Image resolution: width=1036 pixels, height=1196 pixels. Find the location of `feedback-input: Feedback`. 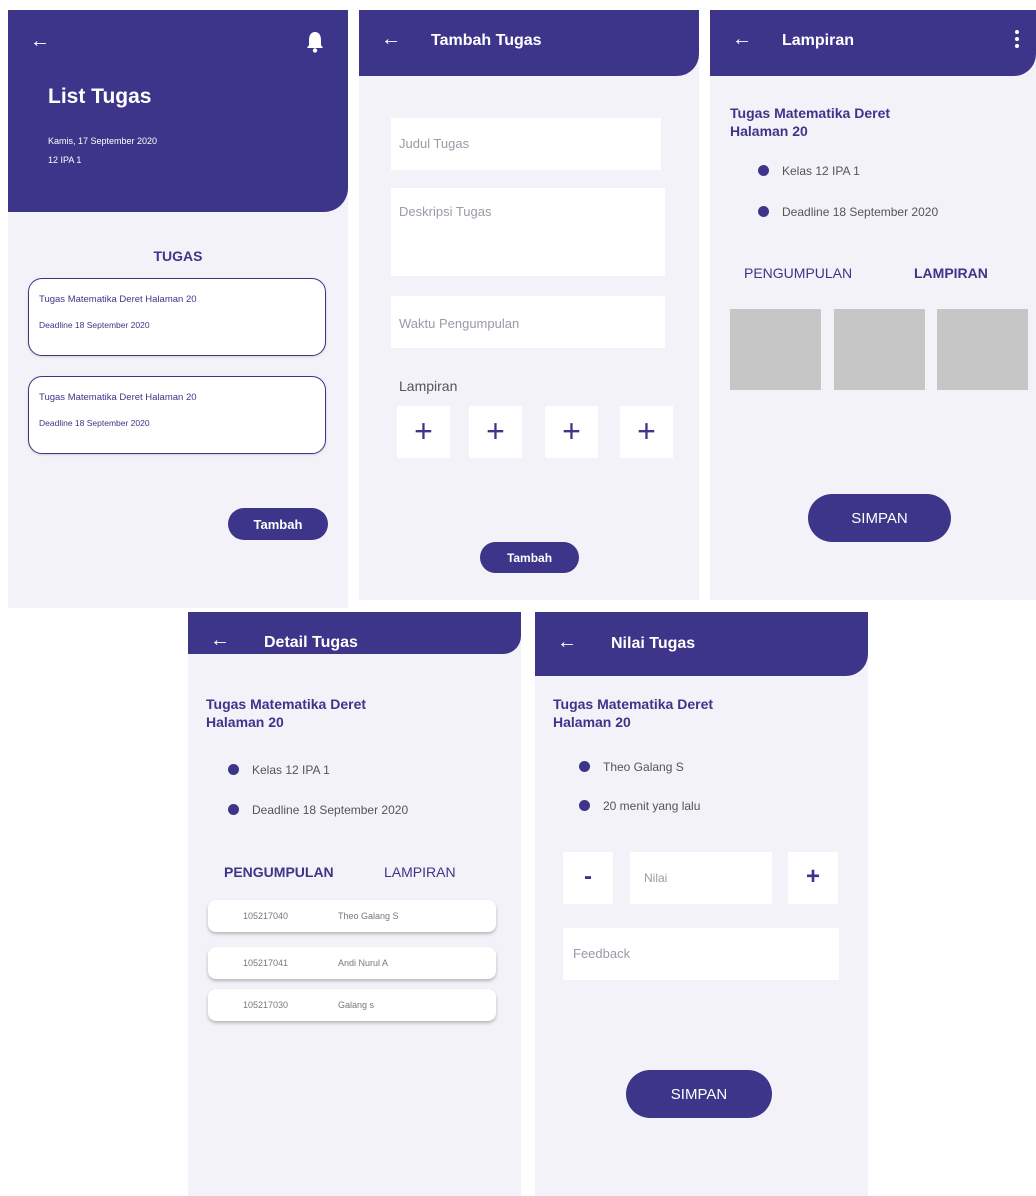

feedback-input: Feedback is located at coordinates (701, 954).